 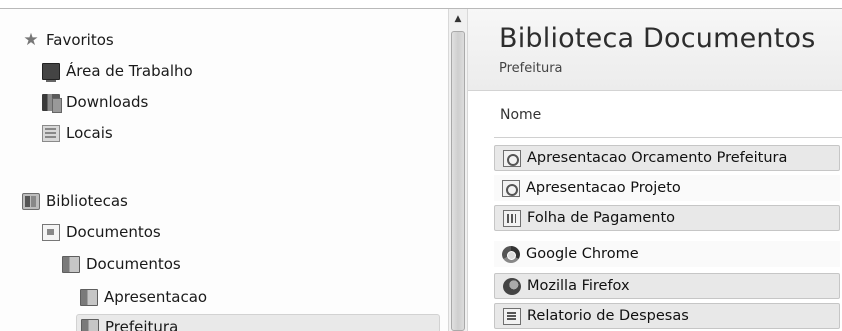 I want to click on nav-item-desktop: Área de Trabalho, so click(x=117, y=71).